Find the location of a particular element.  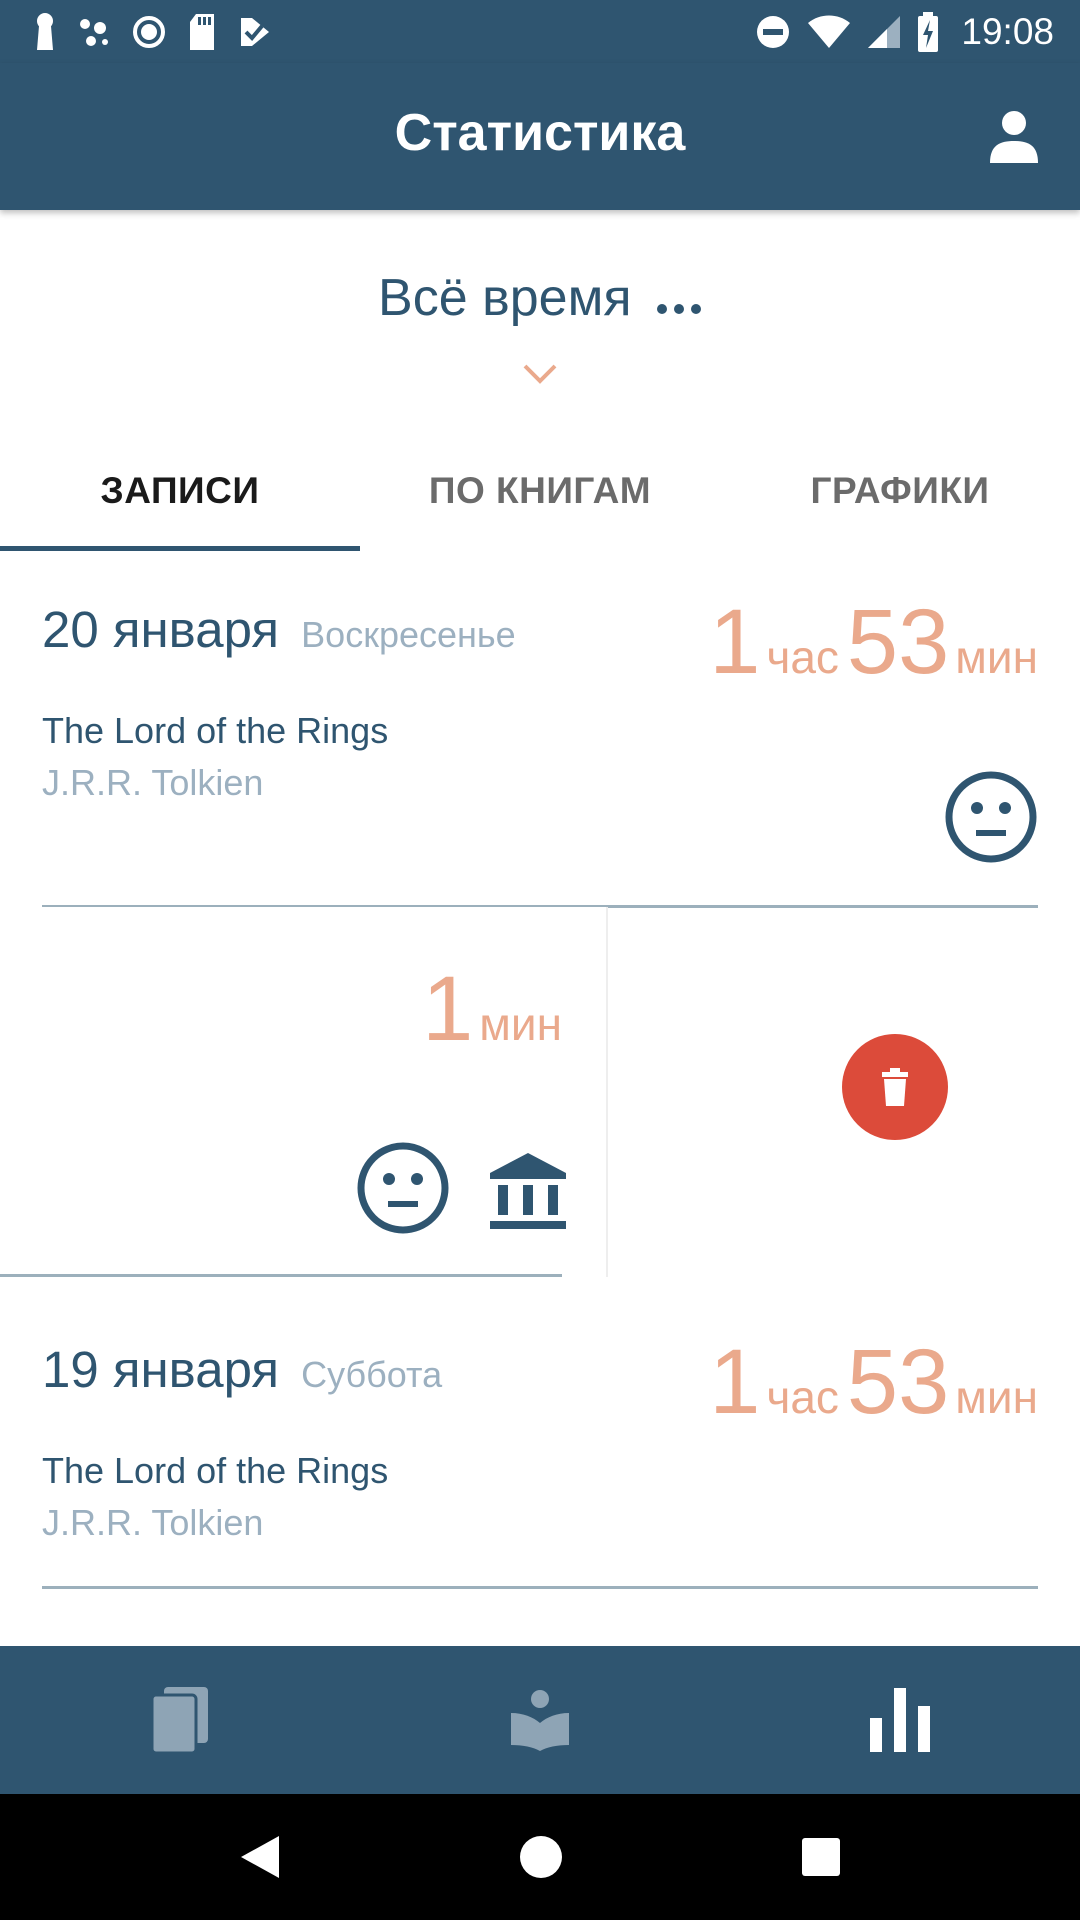

system-indicators: 19:08 is located at coordinates (904, 32).